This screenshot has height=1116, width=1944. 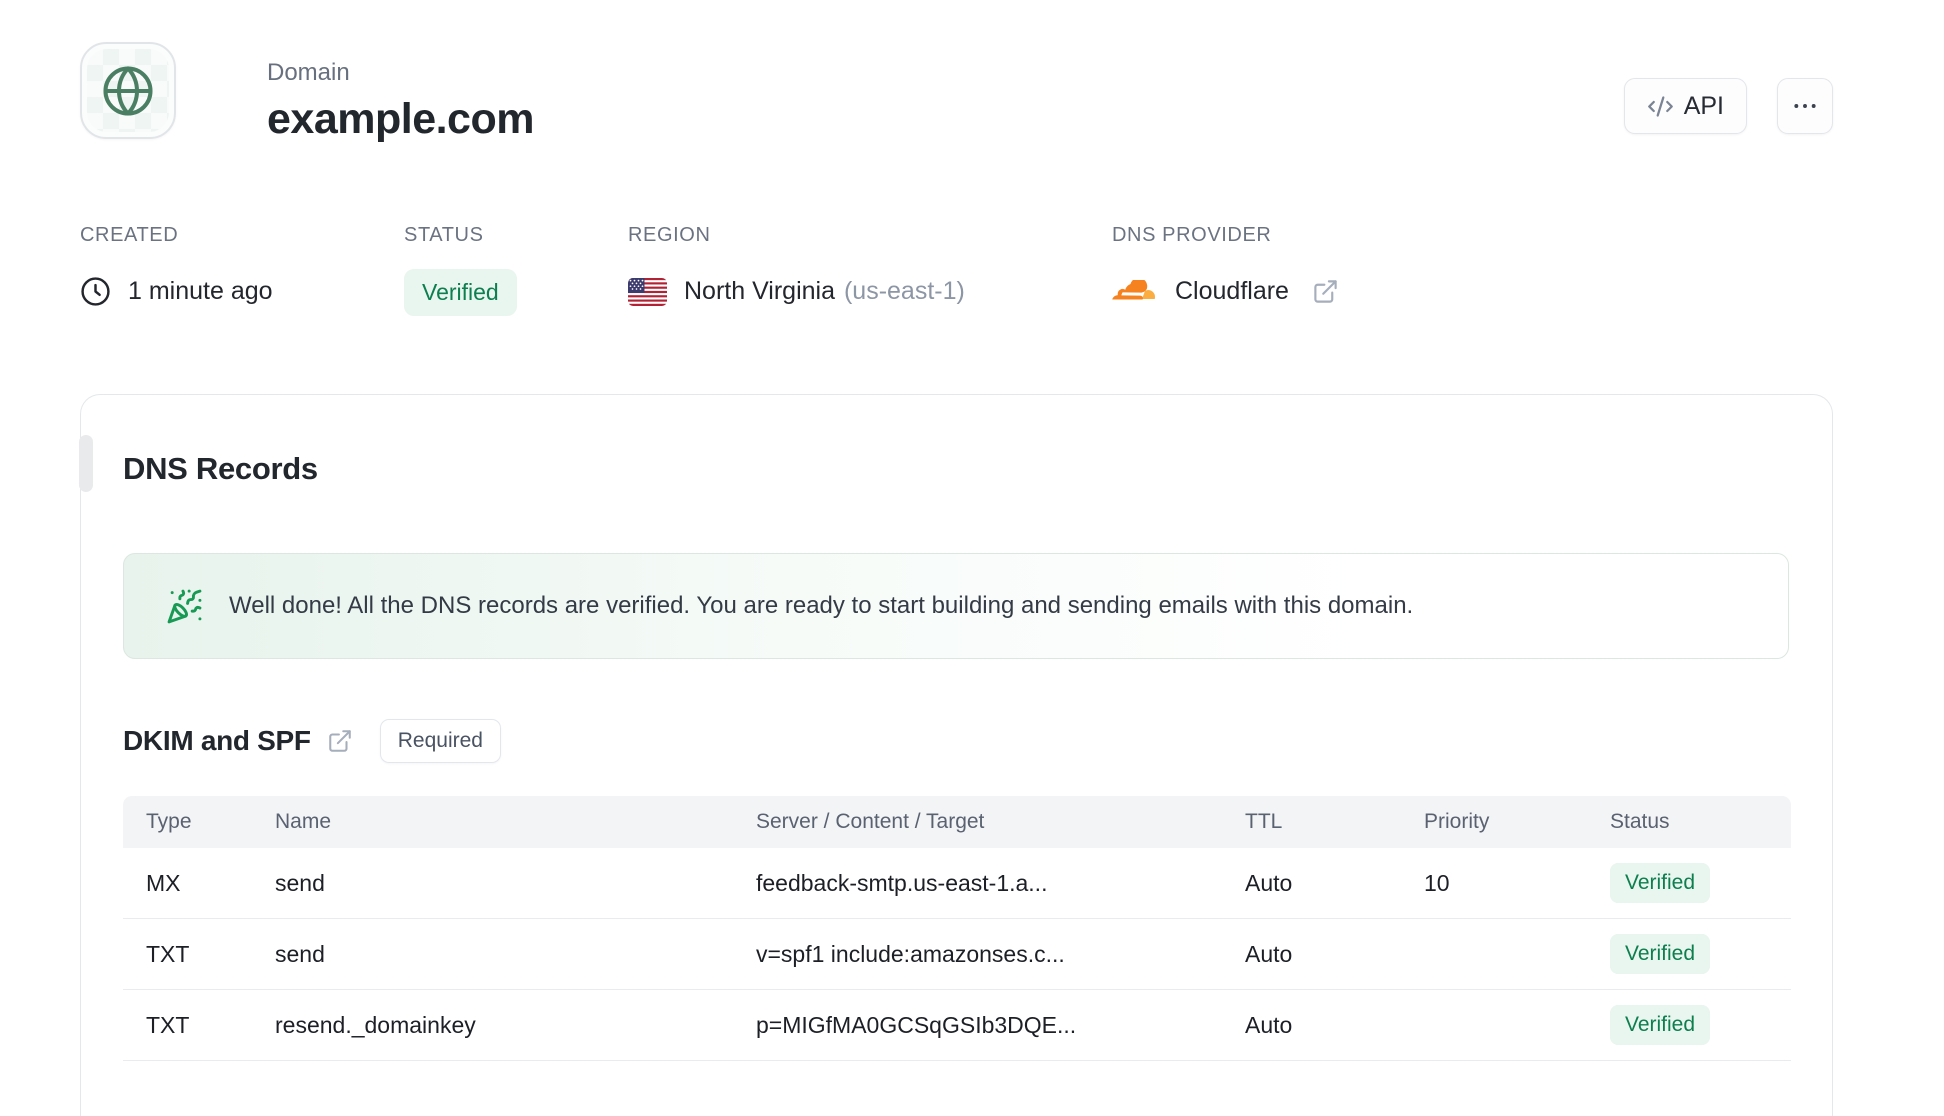 I want to click on col-header-type: Type, so click(x=169, y=821).